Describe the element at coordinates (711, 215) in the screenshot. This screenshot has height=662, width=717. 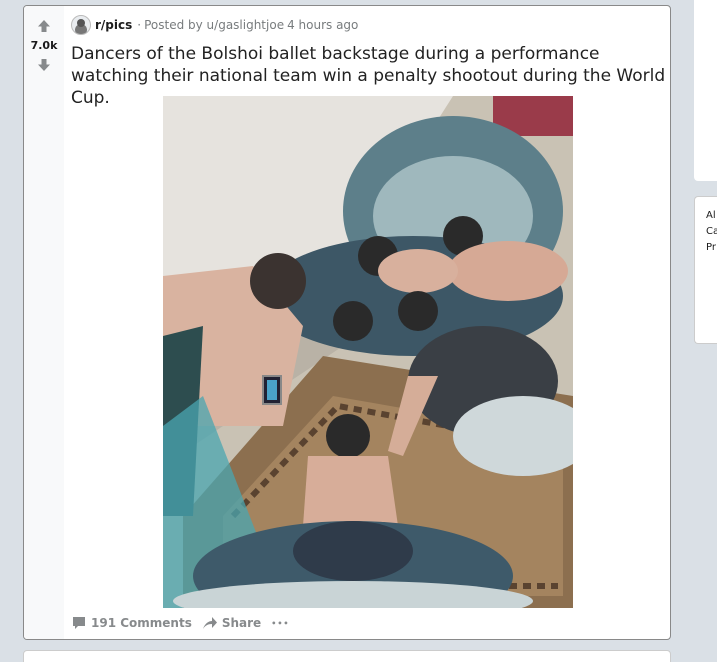
I see `sidebar-line: Al` at that location.